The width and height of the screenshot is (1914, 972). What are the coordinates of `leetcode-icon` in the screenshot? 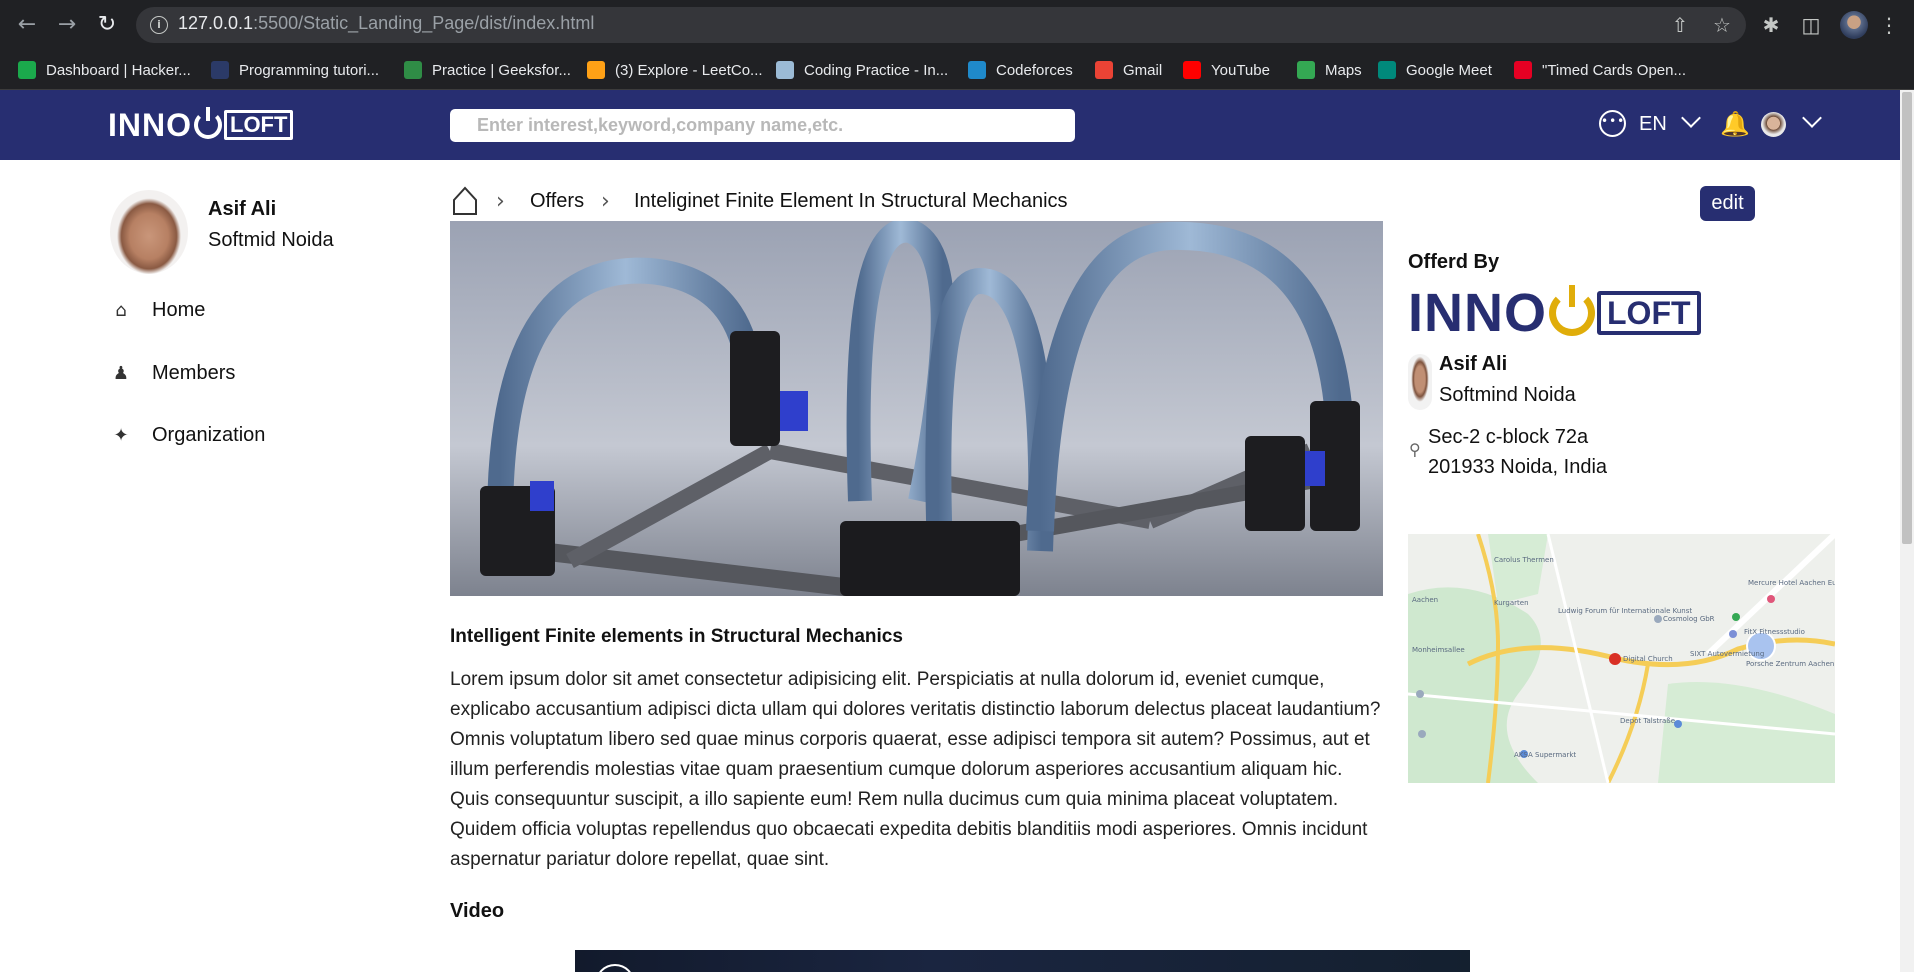 It's located at (596, 70).